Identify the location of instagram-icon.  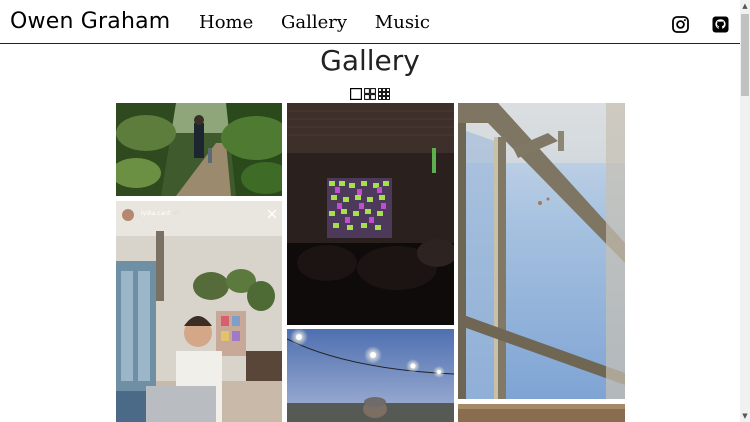
(680, 24).